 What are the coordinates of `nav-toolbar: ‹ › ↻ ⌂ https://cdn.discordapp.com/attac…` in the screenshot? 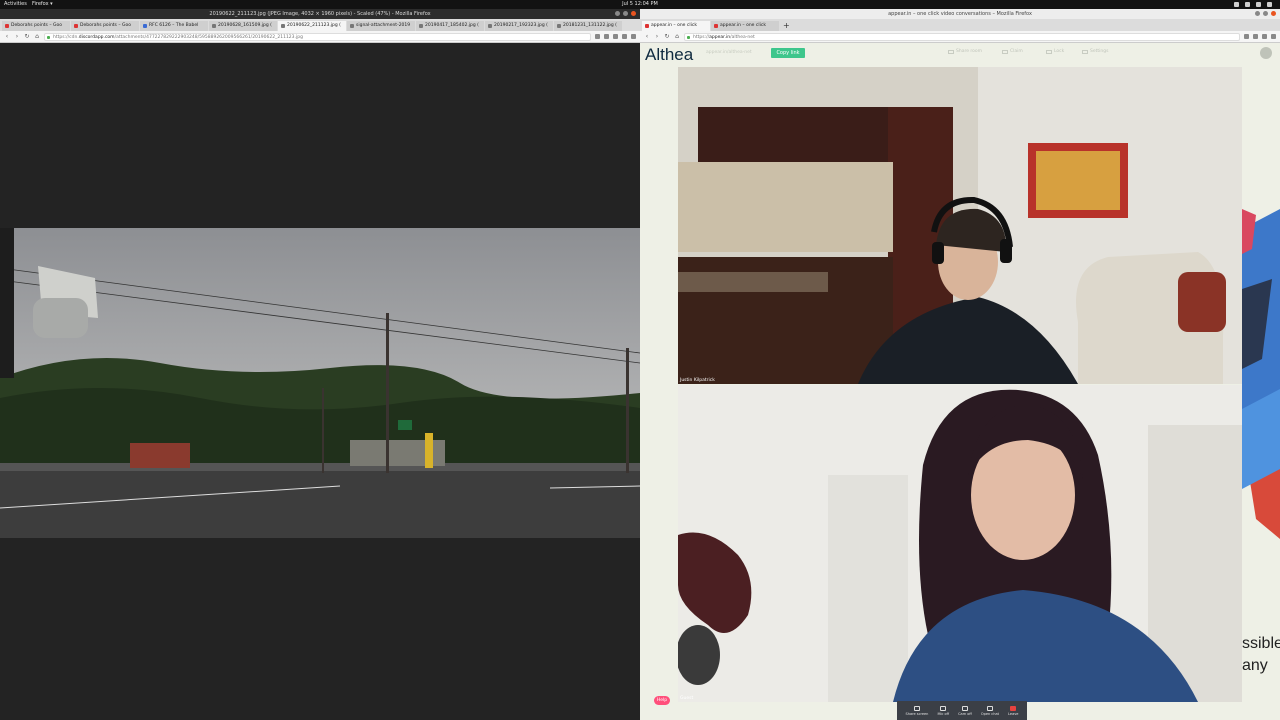 It's located at (320, 37).